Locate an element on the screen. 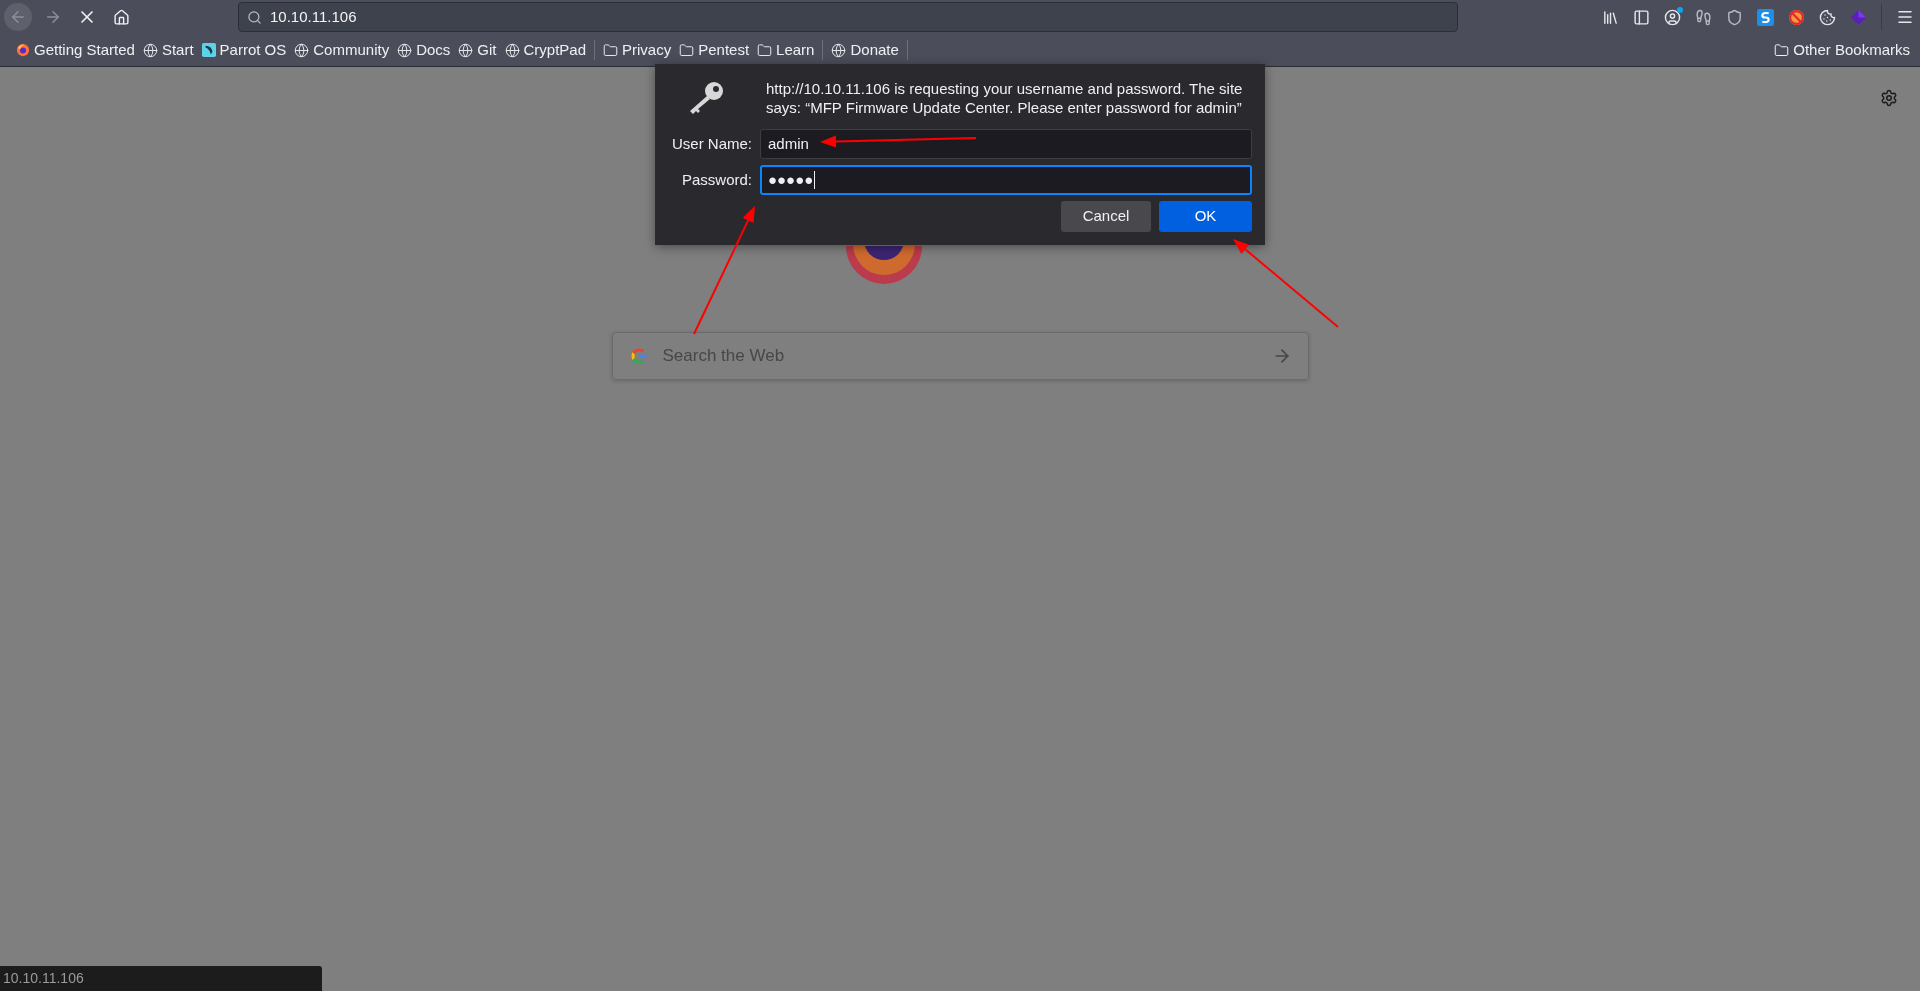  blocked-icon is located at coordinates (1796, 17).